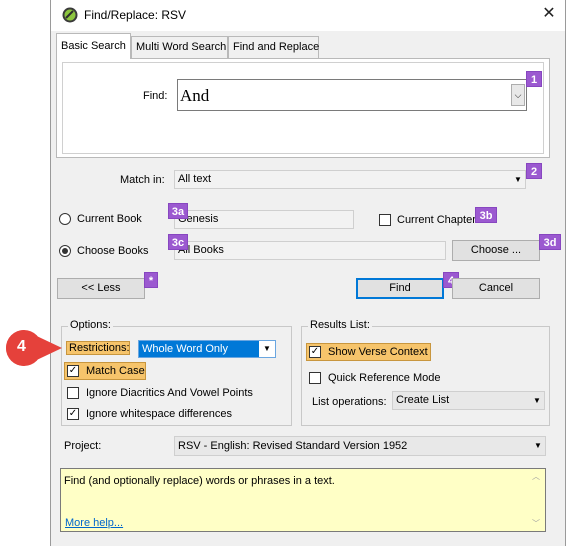 The image size is (566, 546). Describe the element at coordinates (185, 349) in the screenshot. I see `restrictions-value: Whole Word Only` at that location.